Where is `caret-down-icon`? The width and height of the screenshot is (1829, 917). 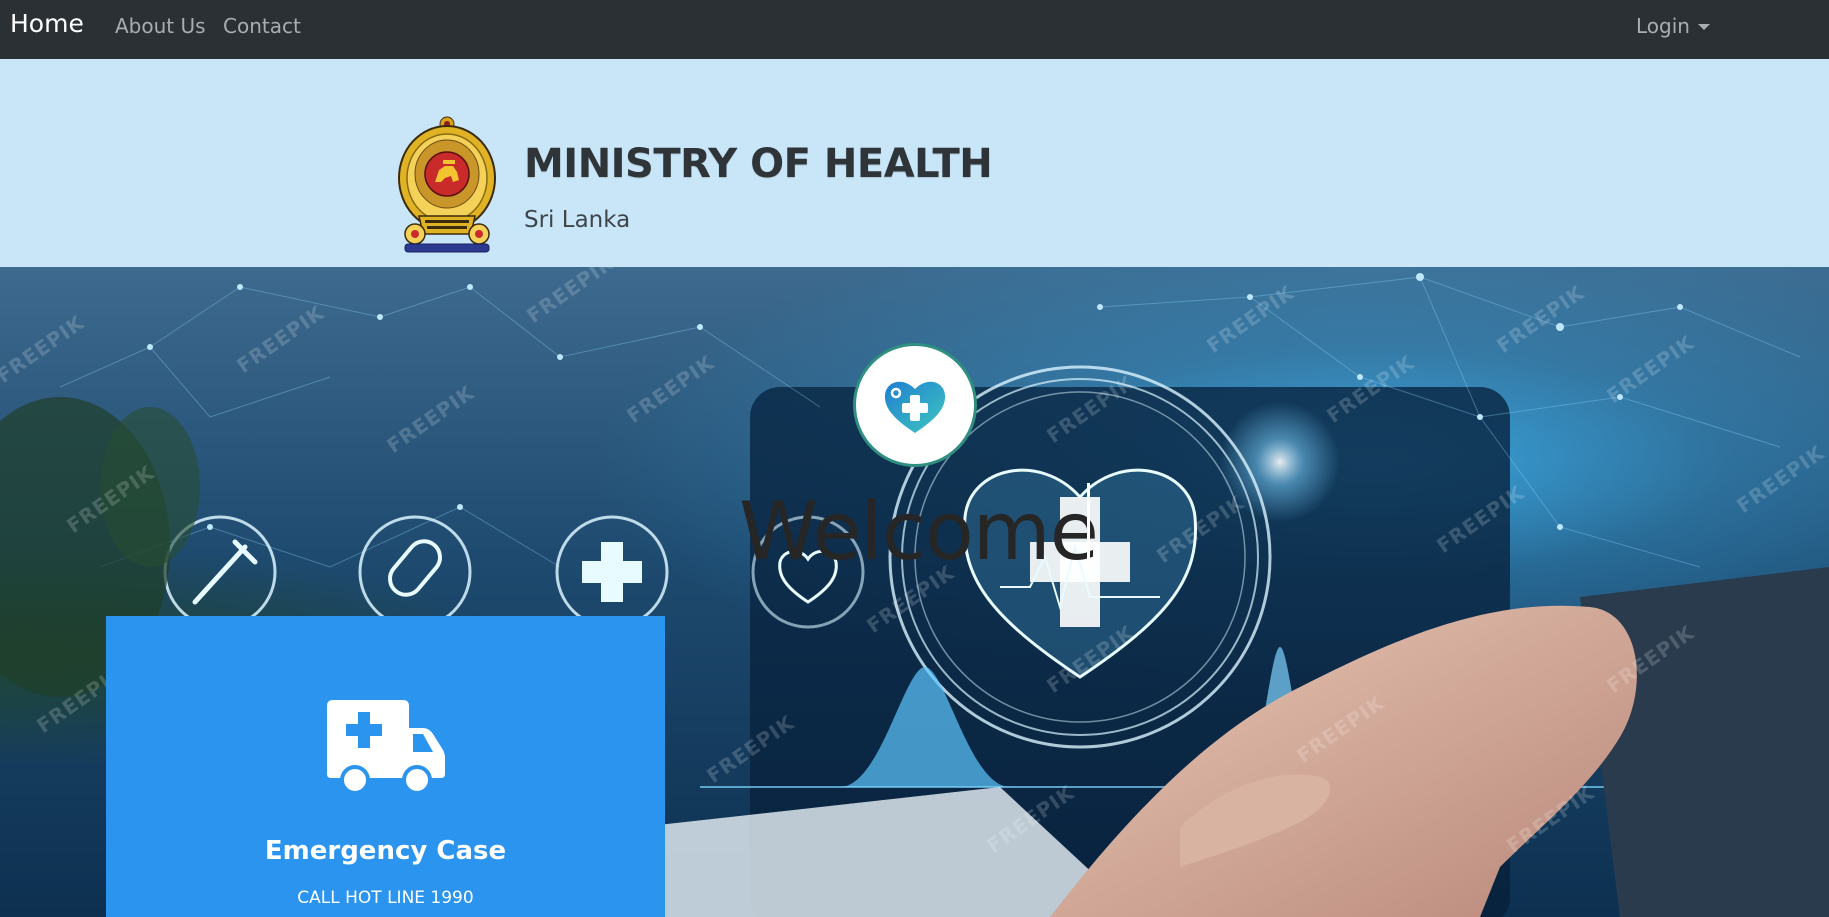
caret-down-icon is located at coordinates (1703, 27).